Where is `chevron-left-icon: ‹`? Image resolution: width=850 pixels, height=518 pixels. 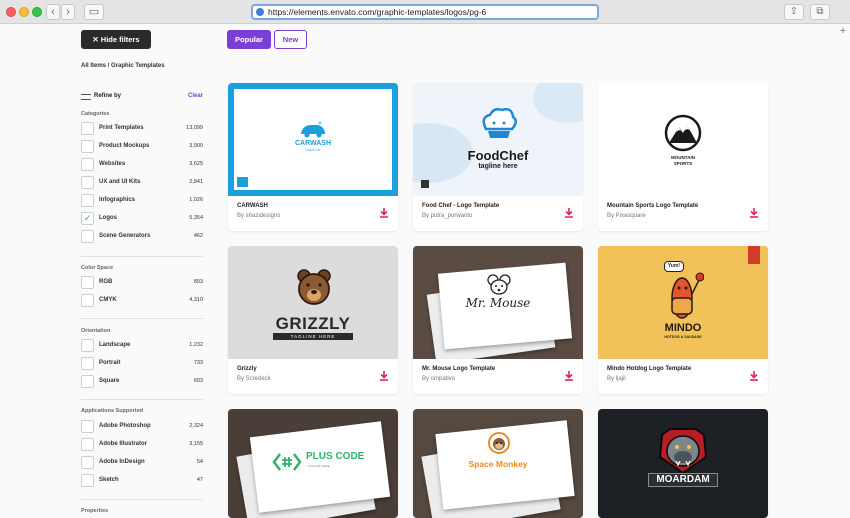
chevron-left-icon: ‹ is located at coordinates (53, 12).